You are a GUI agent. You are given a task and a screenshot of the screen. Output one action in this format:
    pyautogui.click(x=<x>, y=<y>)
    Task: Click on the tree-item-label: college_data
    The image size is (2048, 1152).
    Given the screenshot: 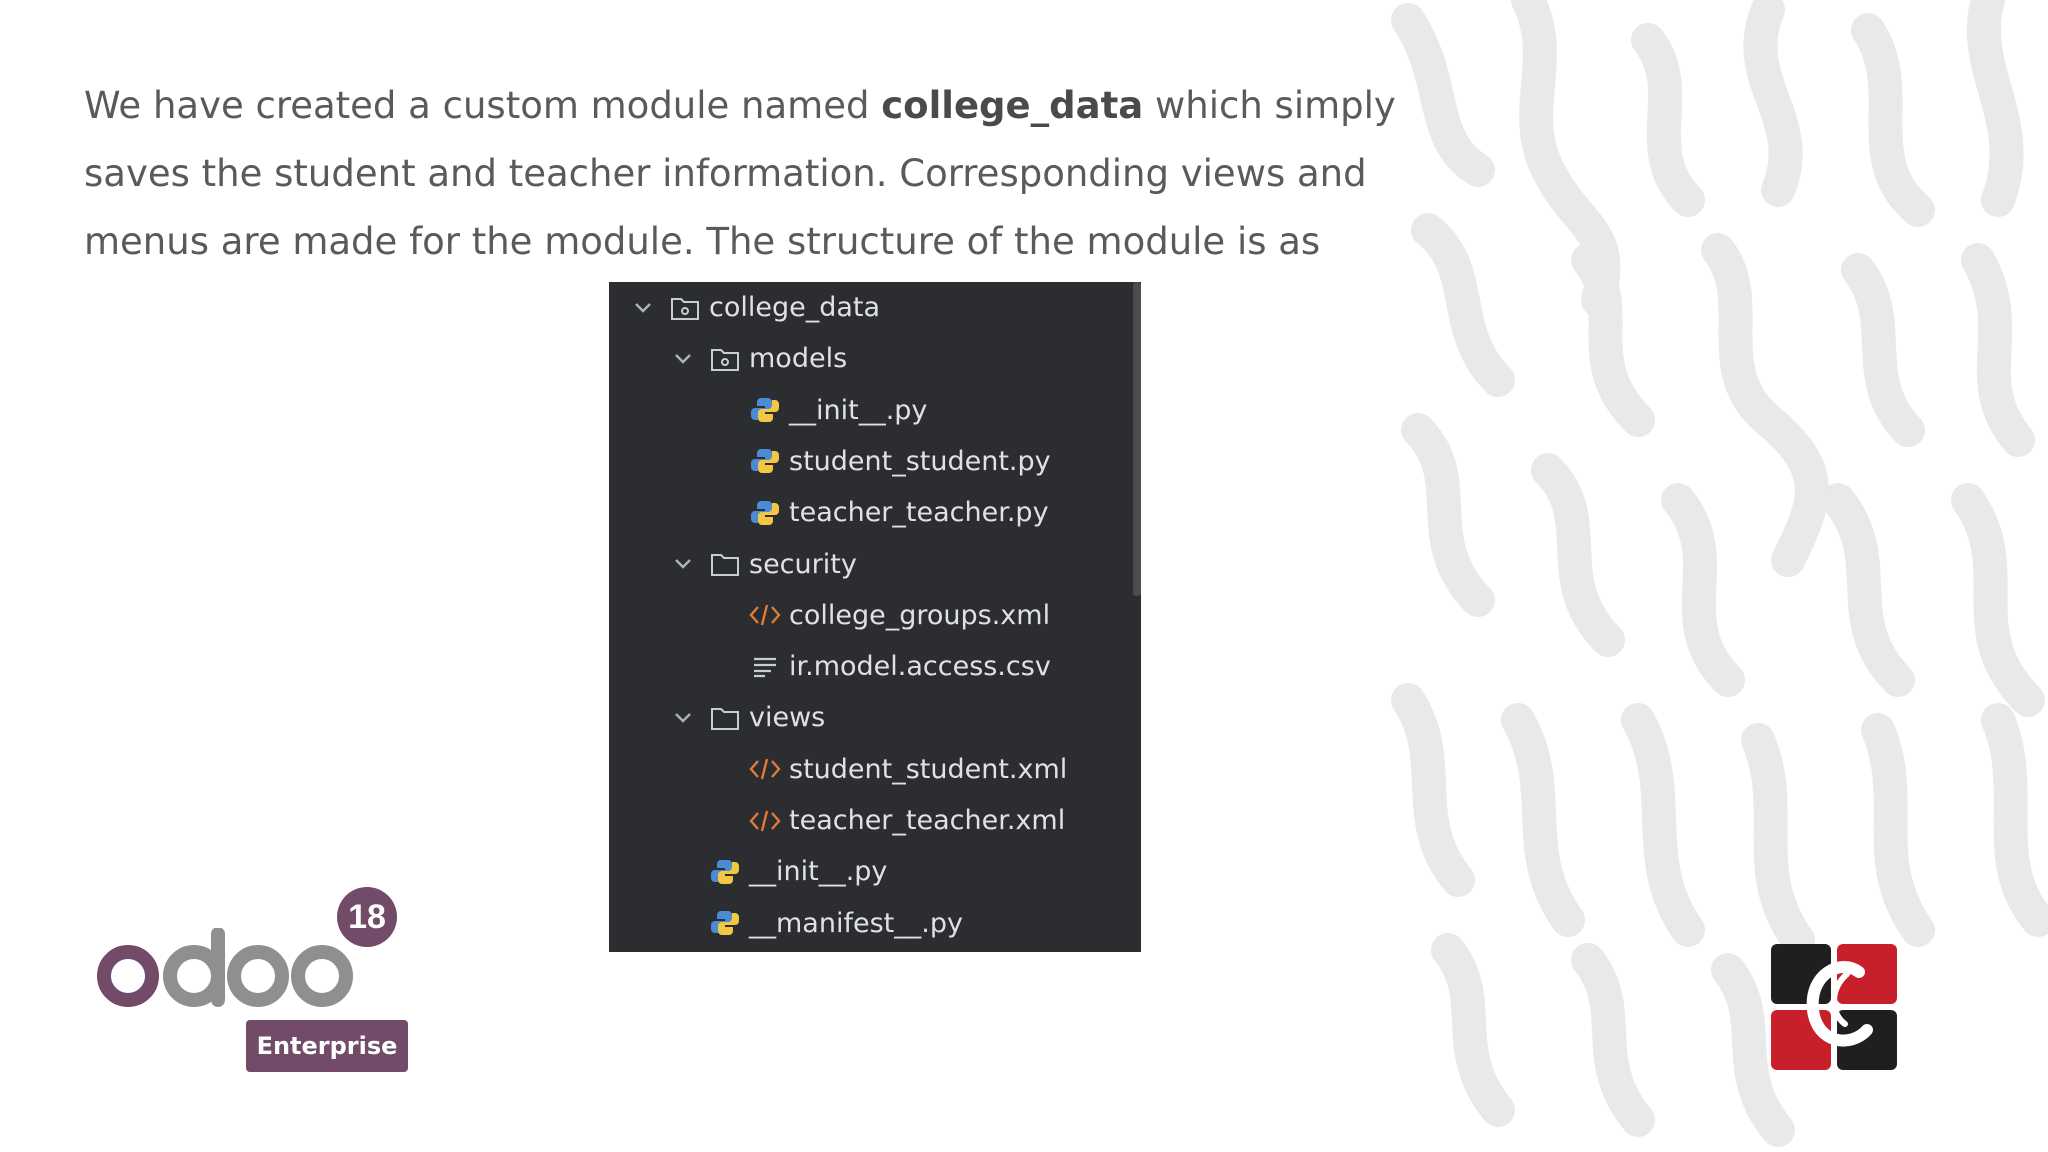 What is the action you would take?
    pyautogui.click(x=795, y=307)
    